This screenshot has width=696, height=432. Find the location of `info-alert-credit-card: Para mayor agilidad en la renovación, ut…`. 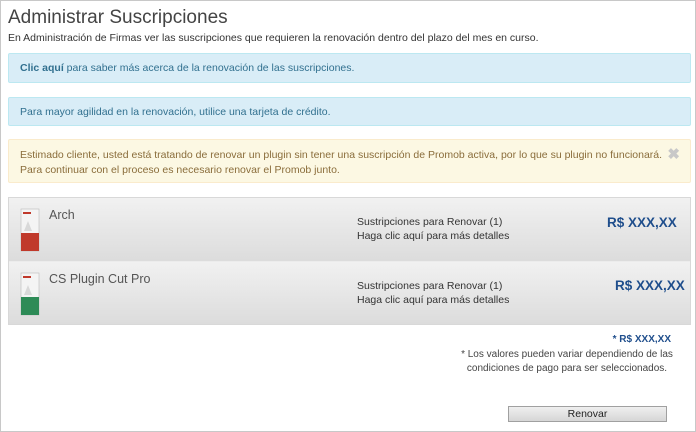

info-alert-credit-card: Para mayor agilidad en la renovación, ut… is located at coordinates (349, 111).